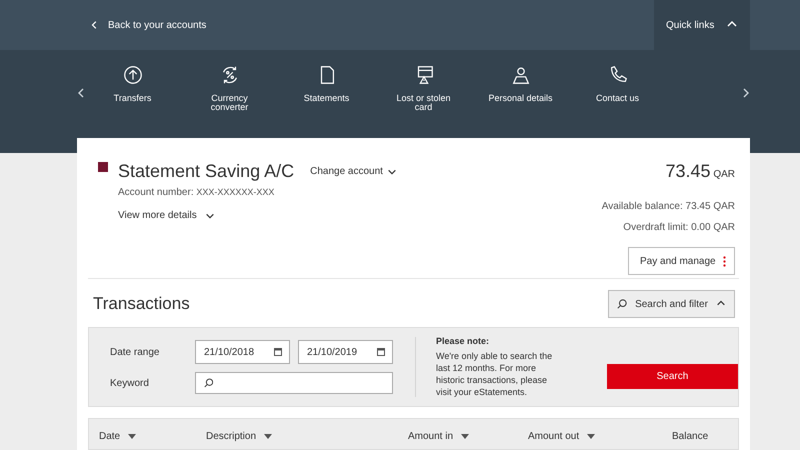 This screenshot has height=450, width=800. Describe the element at coordinates (132, 88) in the screenshot. I see `shortcut-link: Transfers` at that location.